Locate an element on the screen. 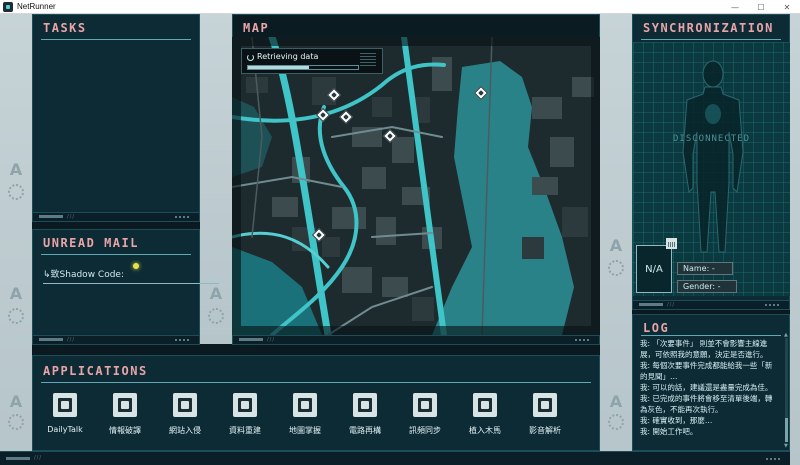  loading-spinner-icon is located at coordinates (250, 57).